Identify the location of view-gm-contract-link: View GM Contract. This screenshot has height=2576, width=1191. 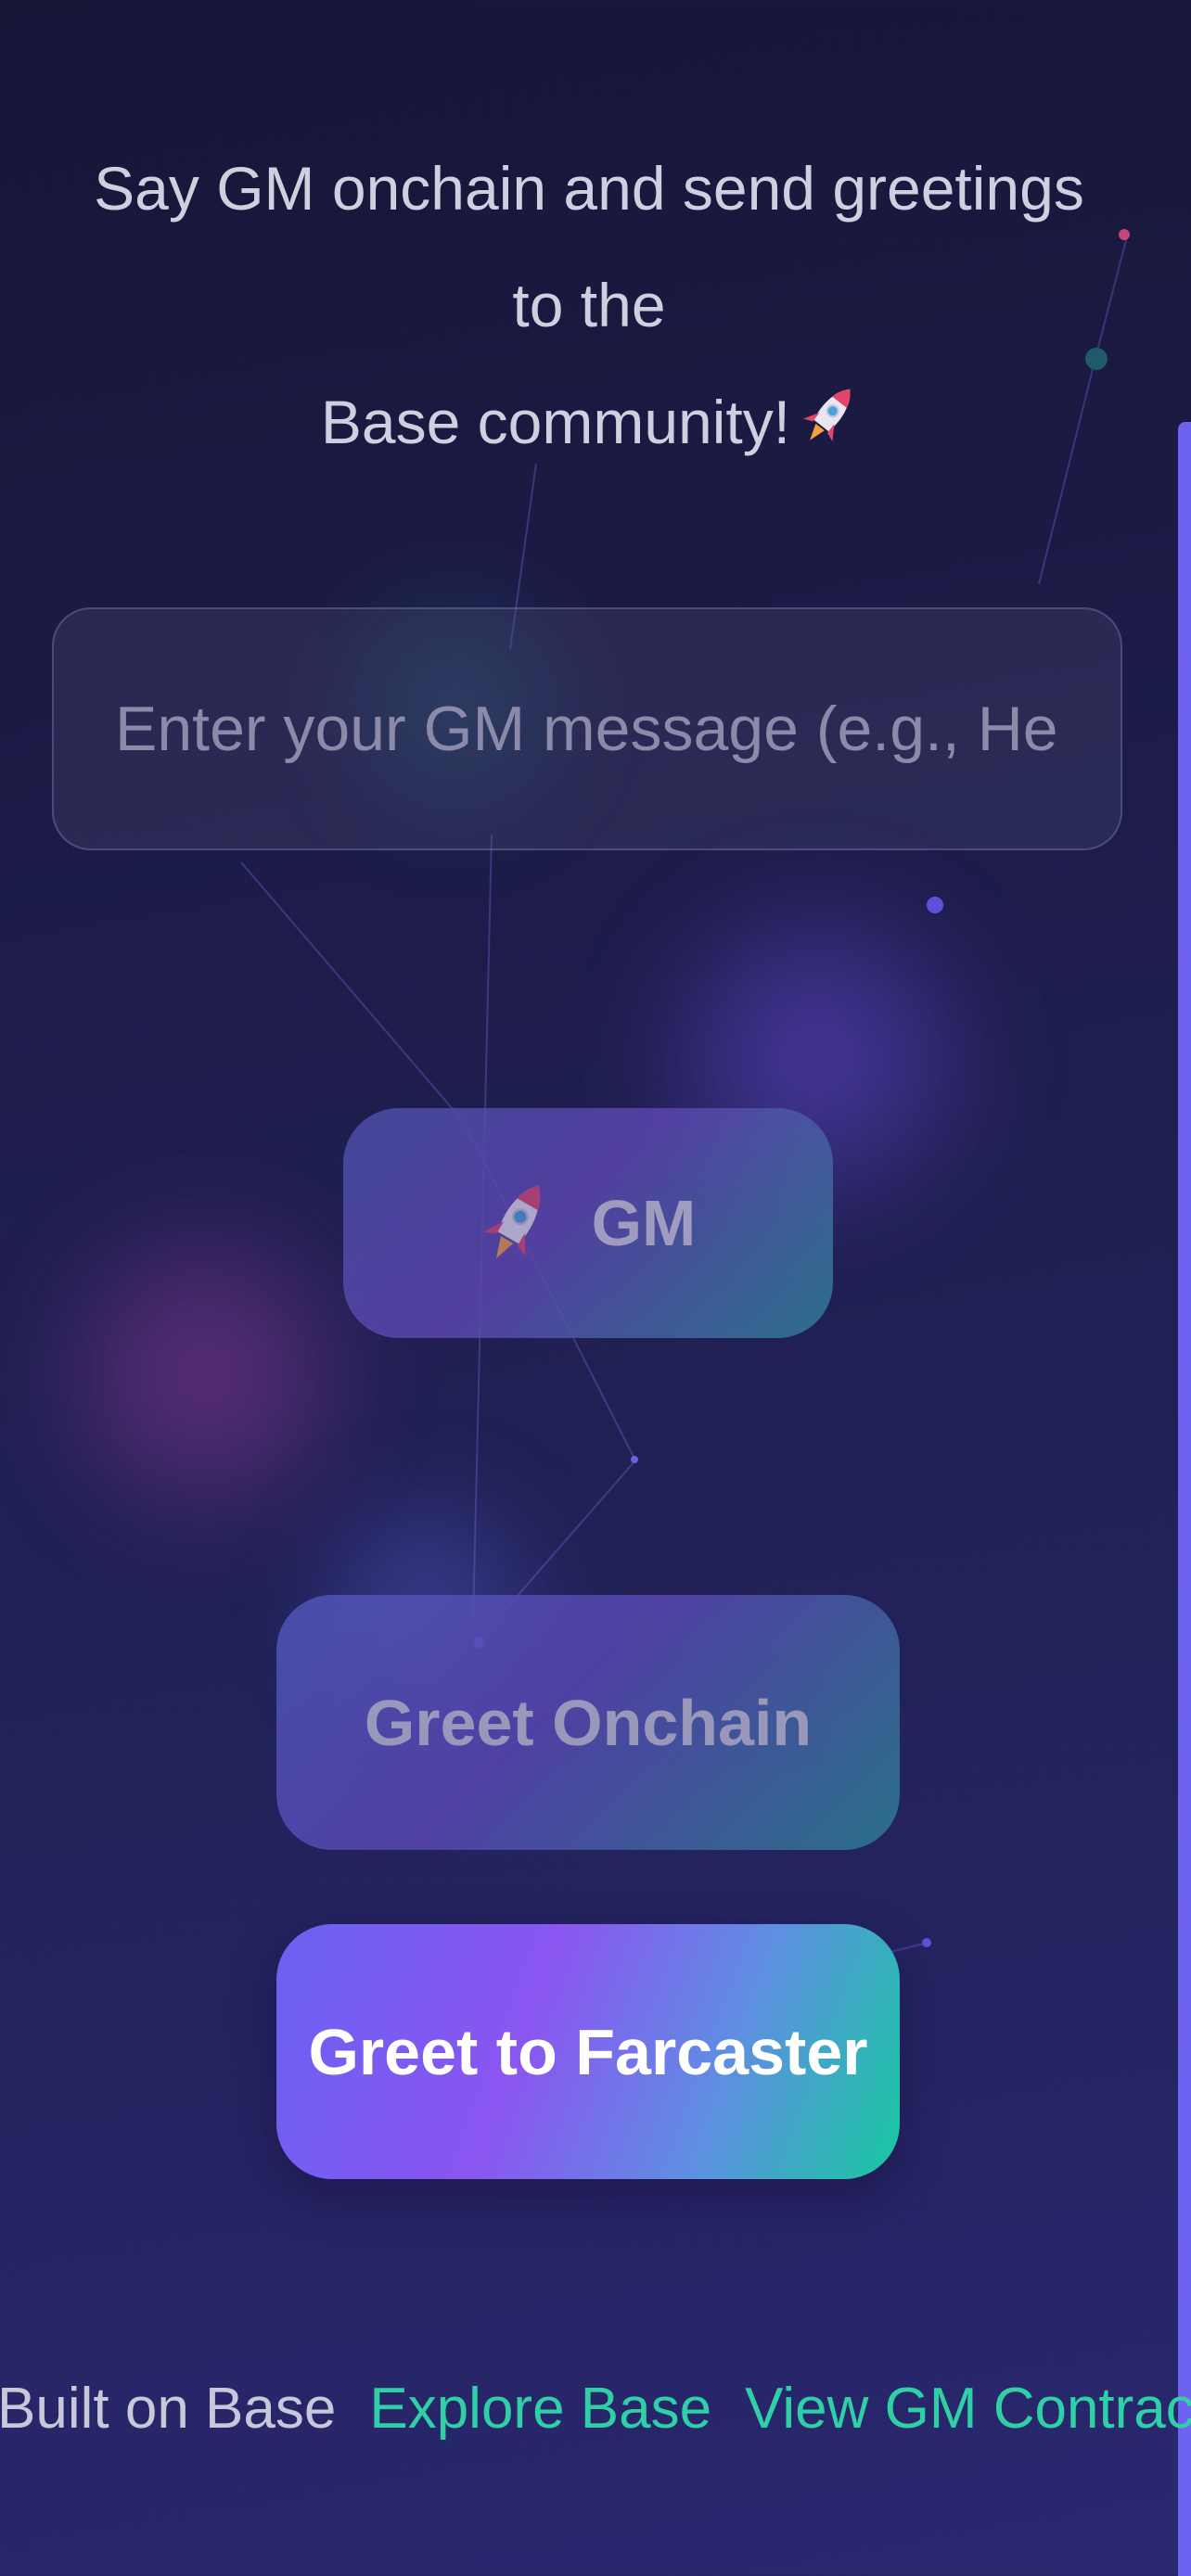
(968, 2409).